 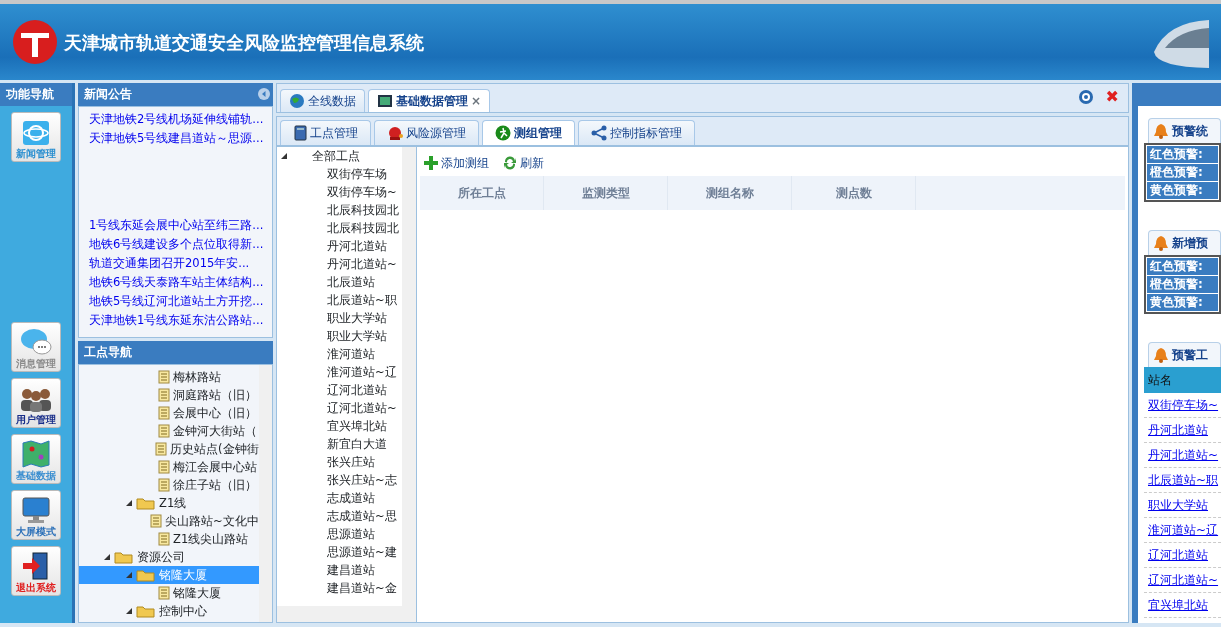 What do you see at coordinates (528, 132) in the screenshot?
I see `tab: 测组管理` at bounding box center [528, 132].